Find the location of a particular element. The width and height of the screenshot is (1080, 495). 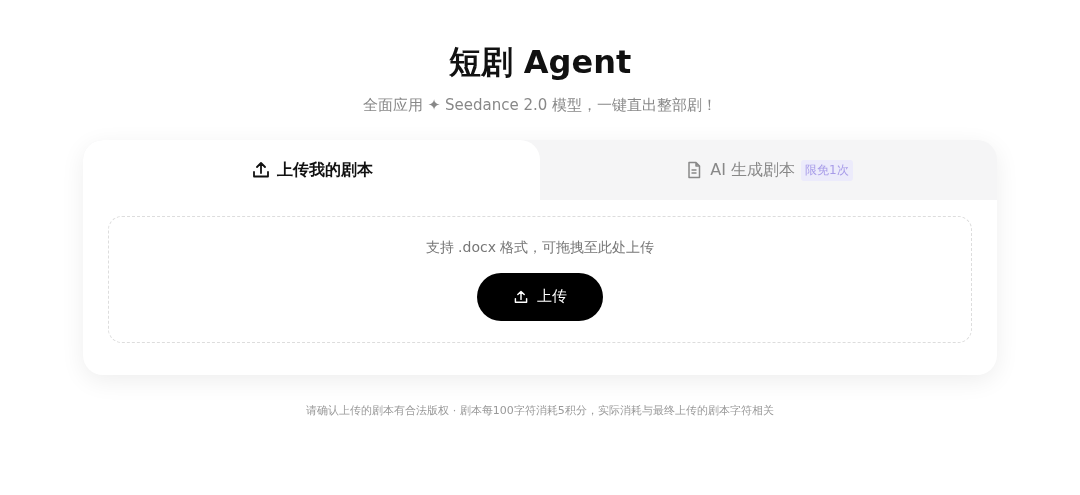

upload-button: 上传 is located at coordinates (540, 296).